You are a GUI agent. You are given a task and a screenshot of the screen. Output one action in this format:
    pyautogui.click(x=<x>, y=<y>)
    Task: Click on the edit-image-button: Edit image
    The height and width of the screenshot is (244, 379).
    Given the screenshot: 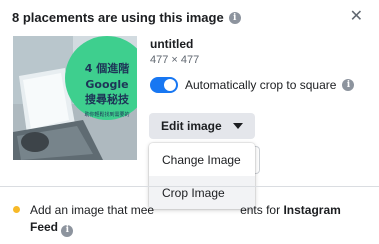 What is the action you would take?
    pyautogui.click(x=202, y=126)
    